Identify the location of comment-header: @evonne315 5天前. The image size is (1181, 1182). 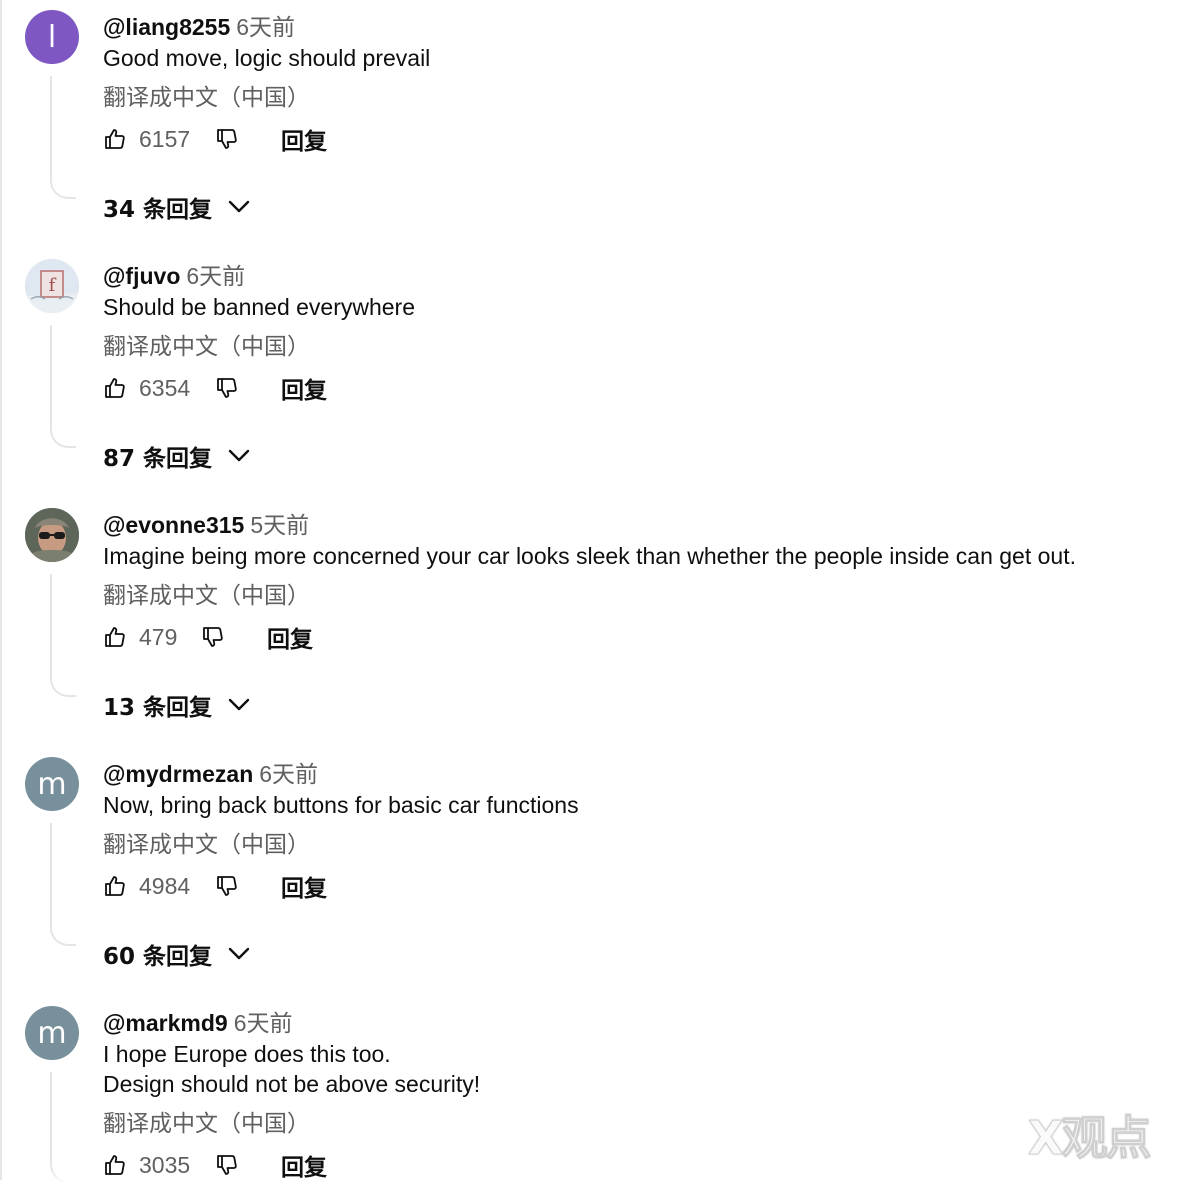
(206, 523).